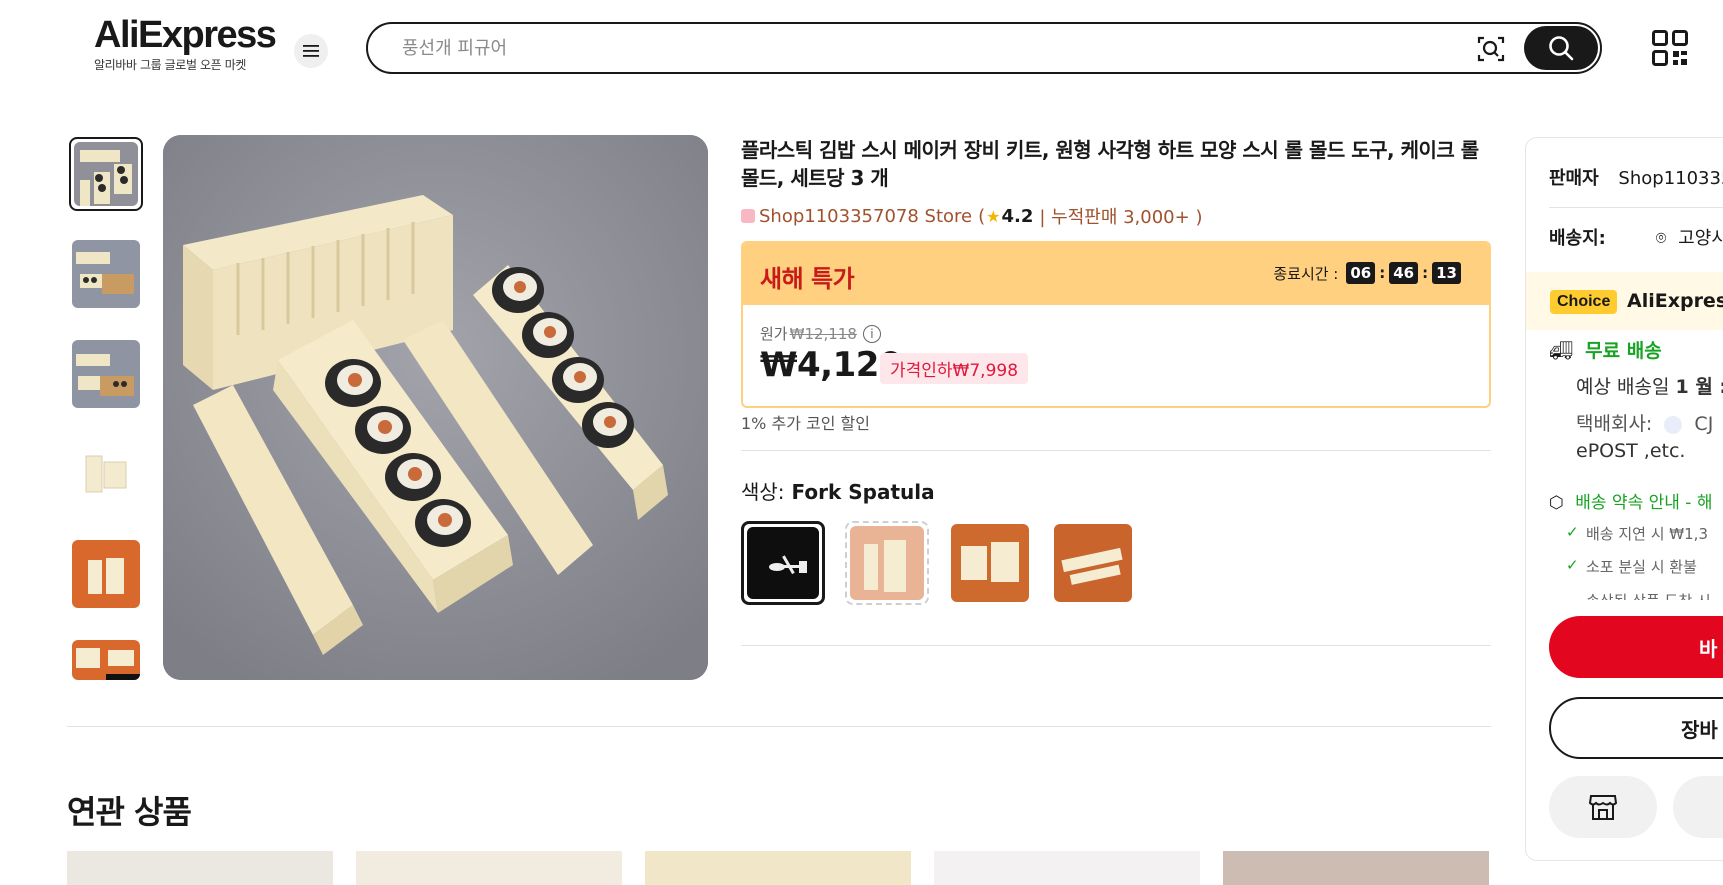 This screenshot has width=1723, height=885. I want to click on delivery-promise-label: 배송 약속 안내 - 해, so click(1644, 503).